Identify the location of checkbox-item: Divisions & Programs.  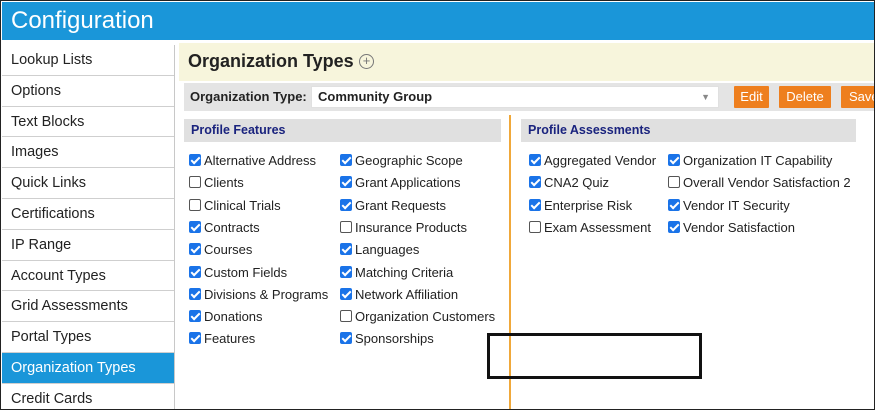
(258, 295).